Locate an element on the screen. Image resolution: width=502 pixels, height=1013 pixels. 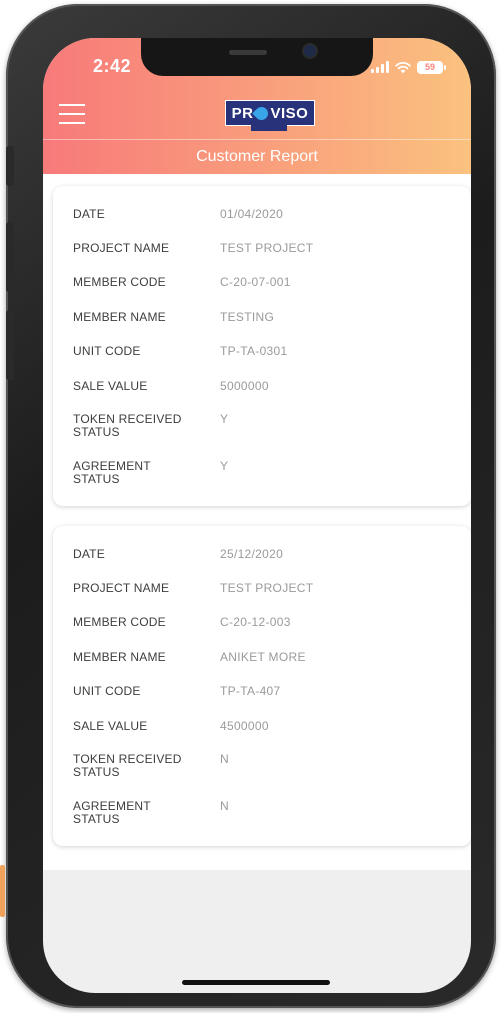
field-value: ANIKET MORE is located at coordinates (263, 657).